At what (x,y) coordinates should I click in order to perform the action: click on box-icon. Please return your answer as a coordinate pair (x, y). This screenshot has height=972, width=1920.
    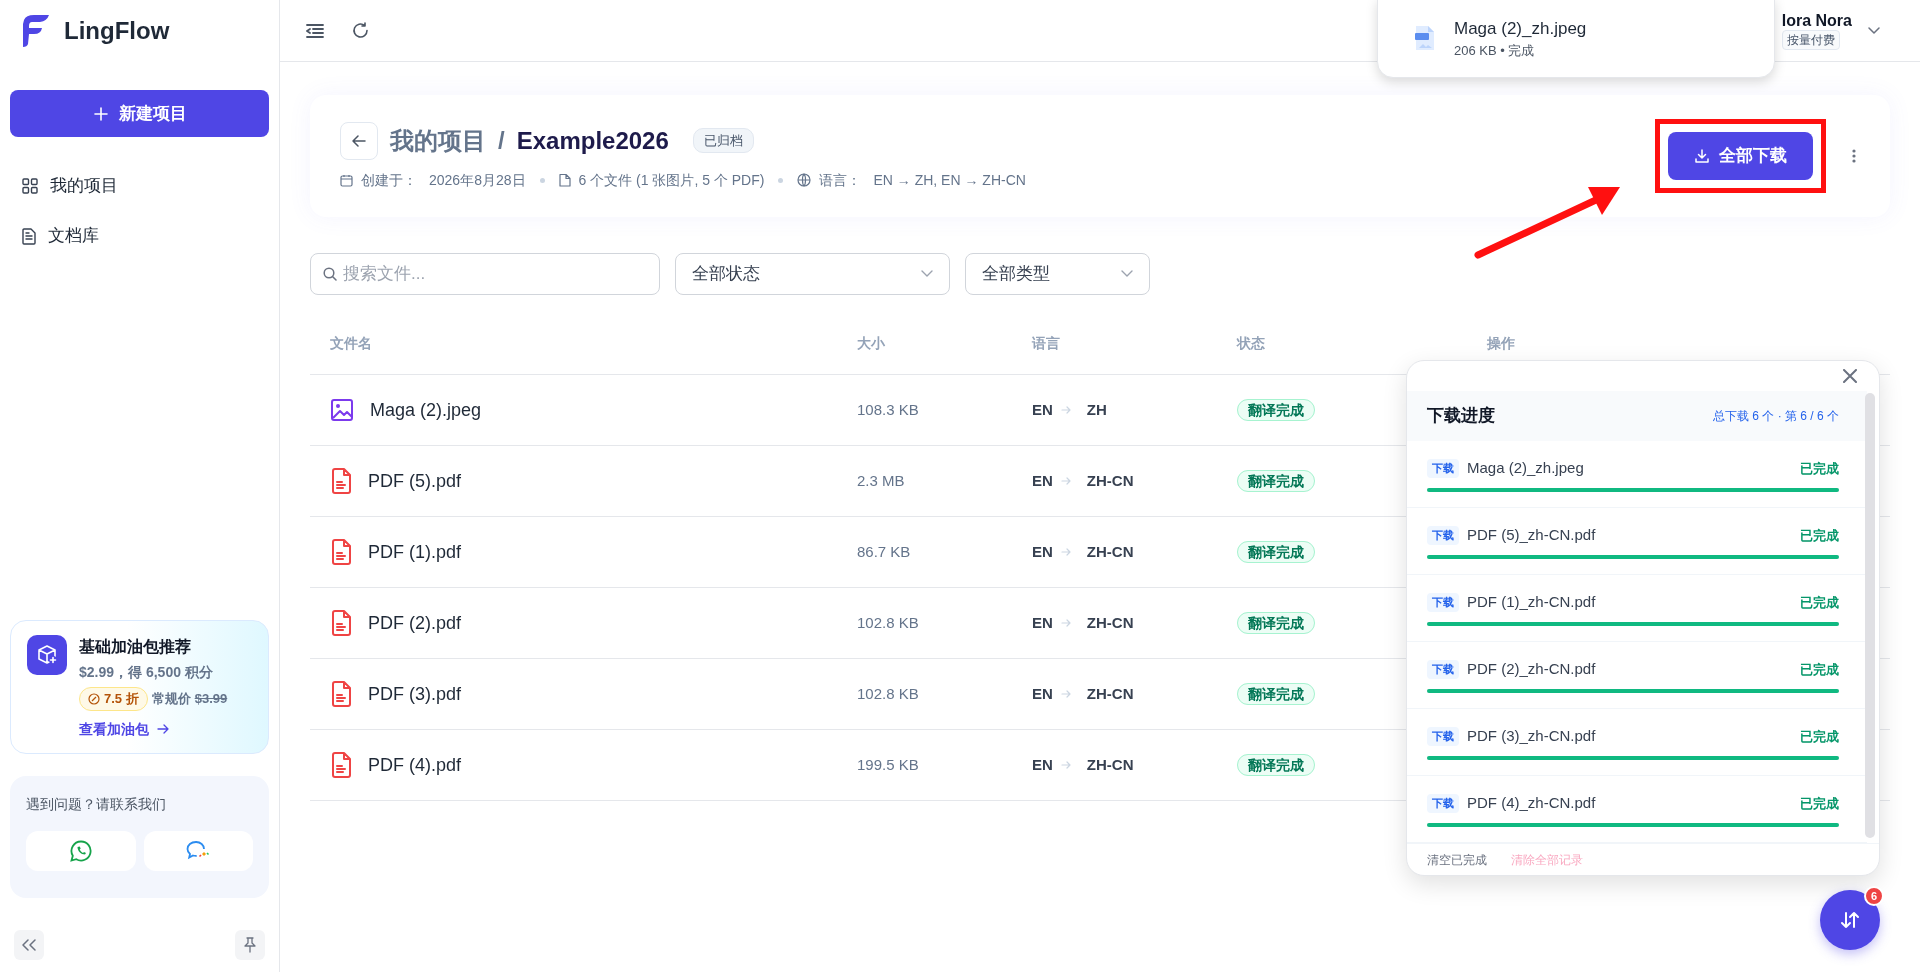
    Looking at the image, I should click on (47, 655).